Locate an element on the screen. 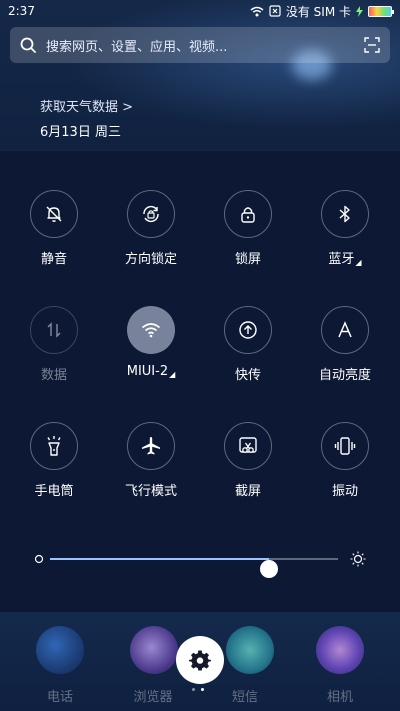 The height and width of the screenshot is (711, 400). toggle-wifi: MIUI-2◢ is located at coordinates (151, 346).